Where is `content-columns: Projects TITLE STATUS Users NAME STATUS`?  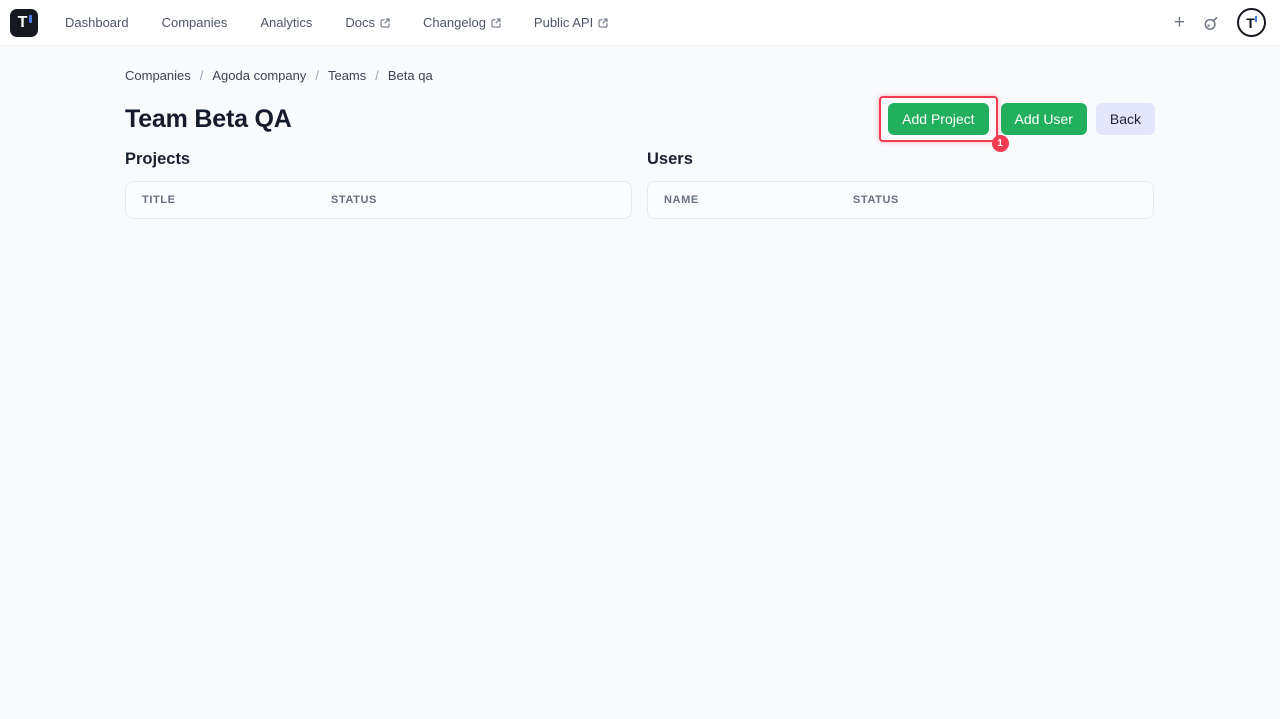 content-columns: Projects TITLE STATUS Users NAME STATUS is located at coordinates (640, 184).